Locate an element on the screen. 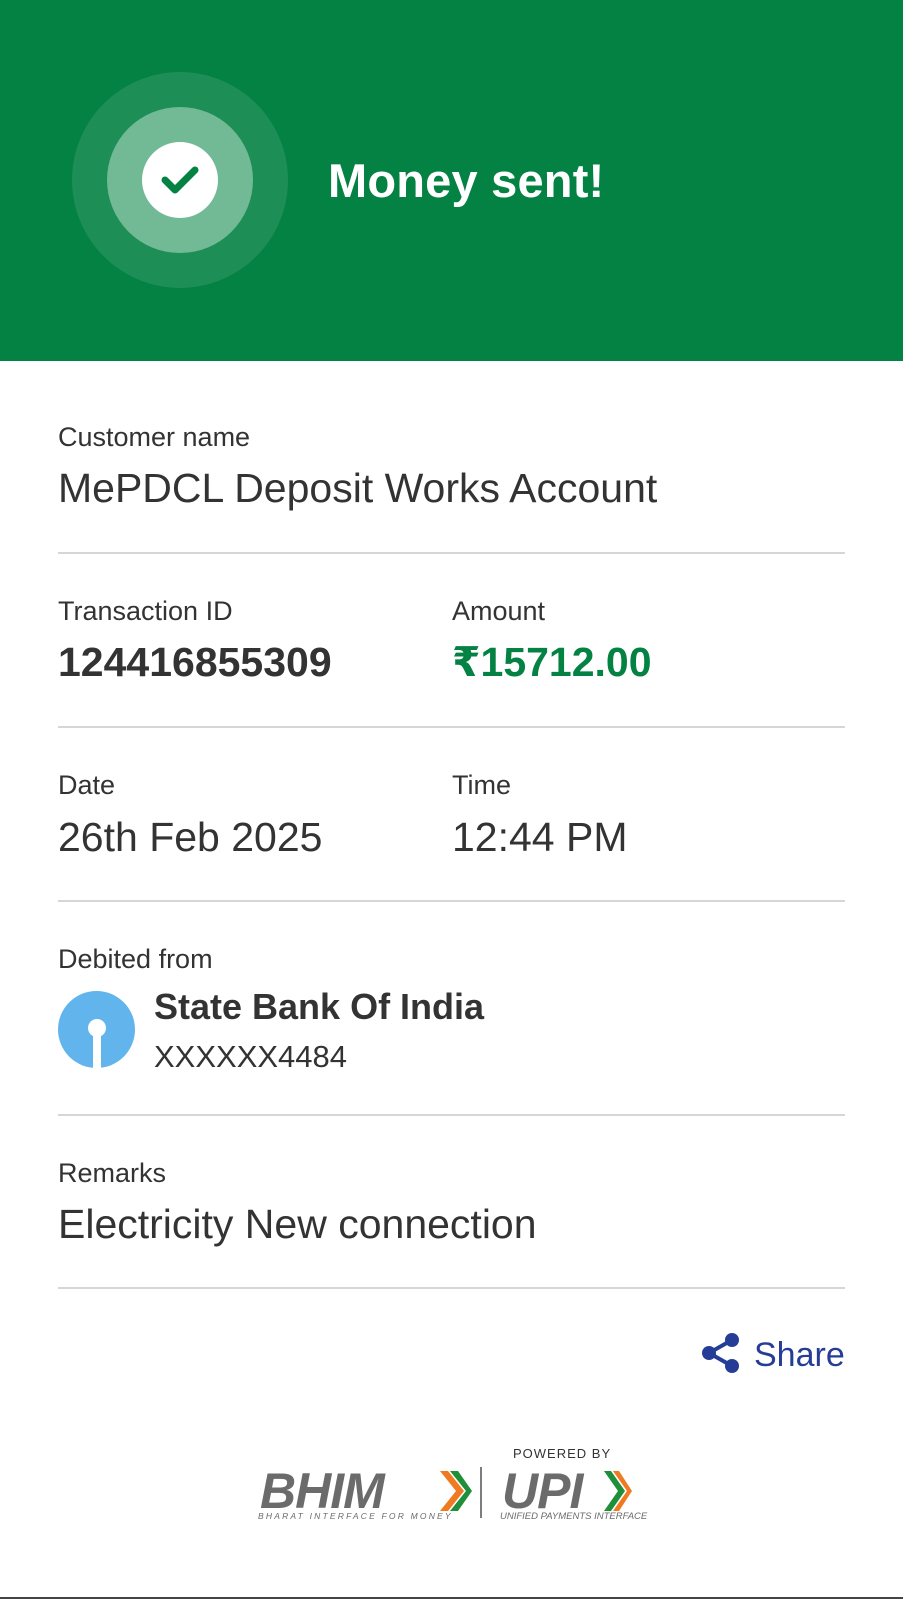 Image resolution: width=903 pixels, height=1600 pixels. sbi-logo-icon is located at coordinates (96, 1029).